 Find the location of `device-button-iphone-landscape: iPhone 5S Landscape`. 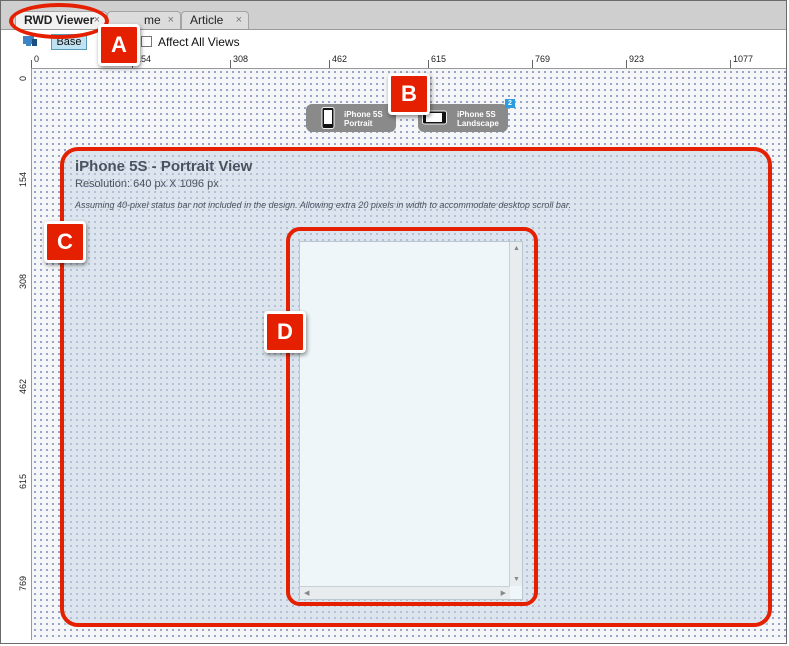

device-button-iphone-landscape: iPhone 5S Landscape is located at coordinates (463, 118).